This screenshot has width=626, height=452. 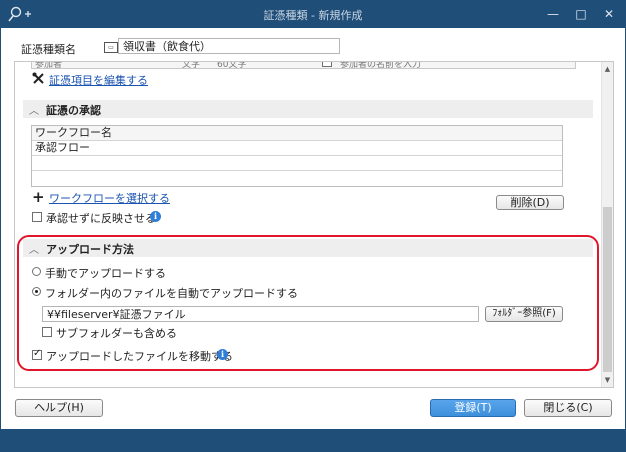 I want to click on maximize-button: □, so click(x=581, y=14).